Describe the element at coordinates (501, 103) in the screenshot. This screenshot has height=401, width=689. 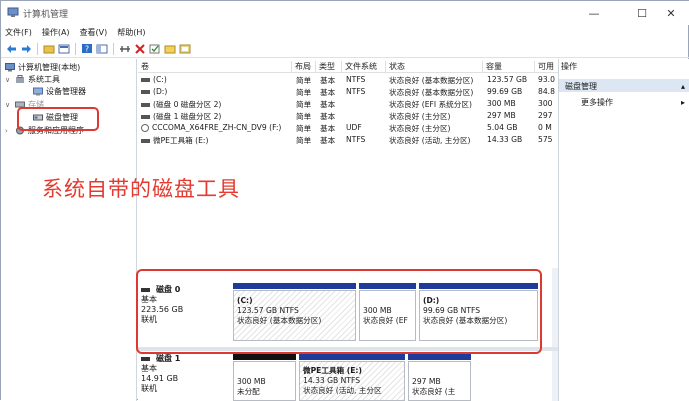
I see `volume-capacity: 300 MB` at that location.